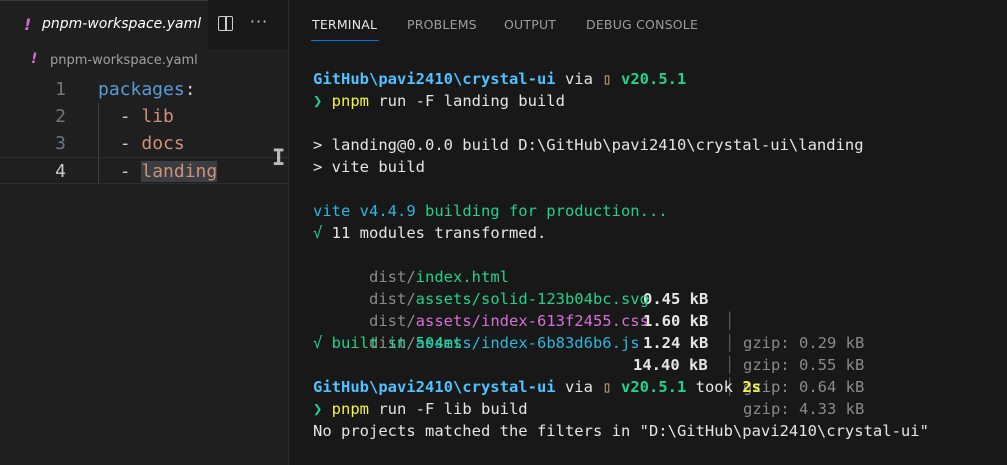  Describe the element at coordinates (676, 343) in the screenshot. I see `file-size: 1.24 kB` at that location.